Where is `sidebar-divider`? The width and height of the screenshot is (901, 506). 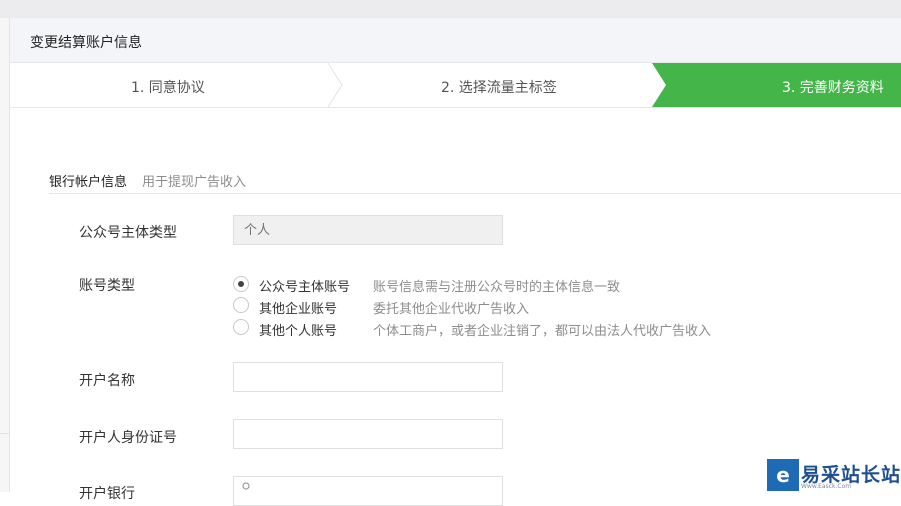 sidebar-divider is located at coordinates (4, 433).